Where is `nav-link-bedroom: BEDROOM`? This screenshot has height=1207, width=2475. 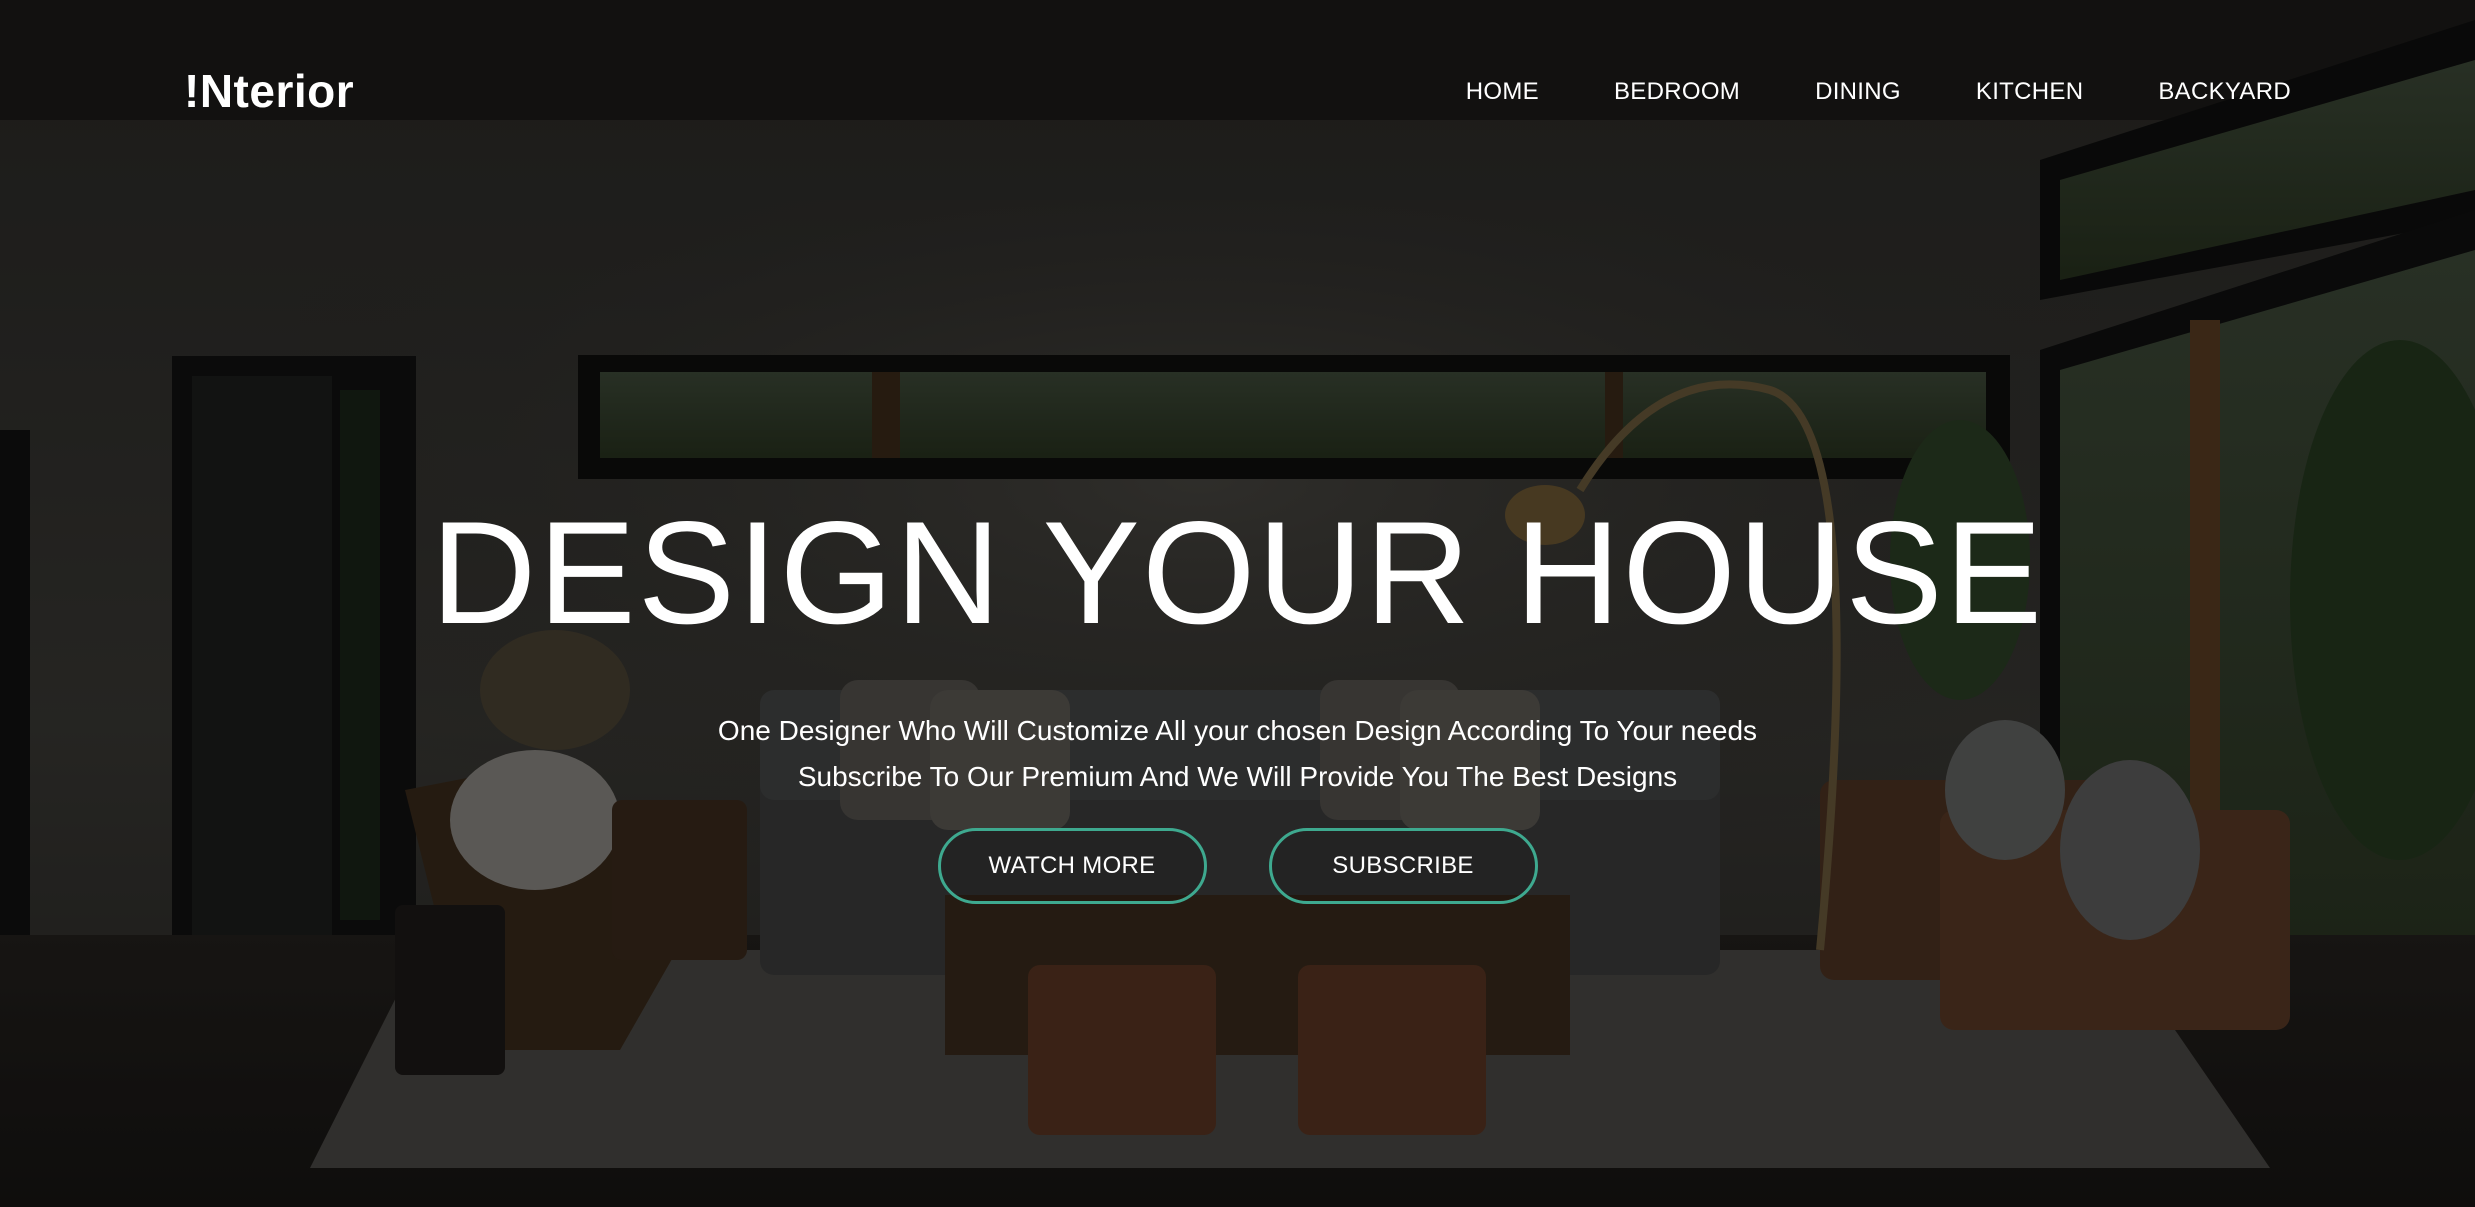 nav-link-bedroom: BEDROOM is located at coordinates (1677, 91).